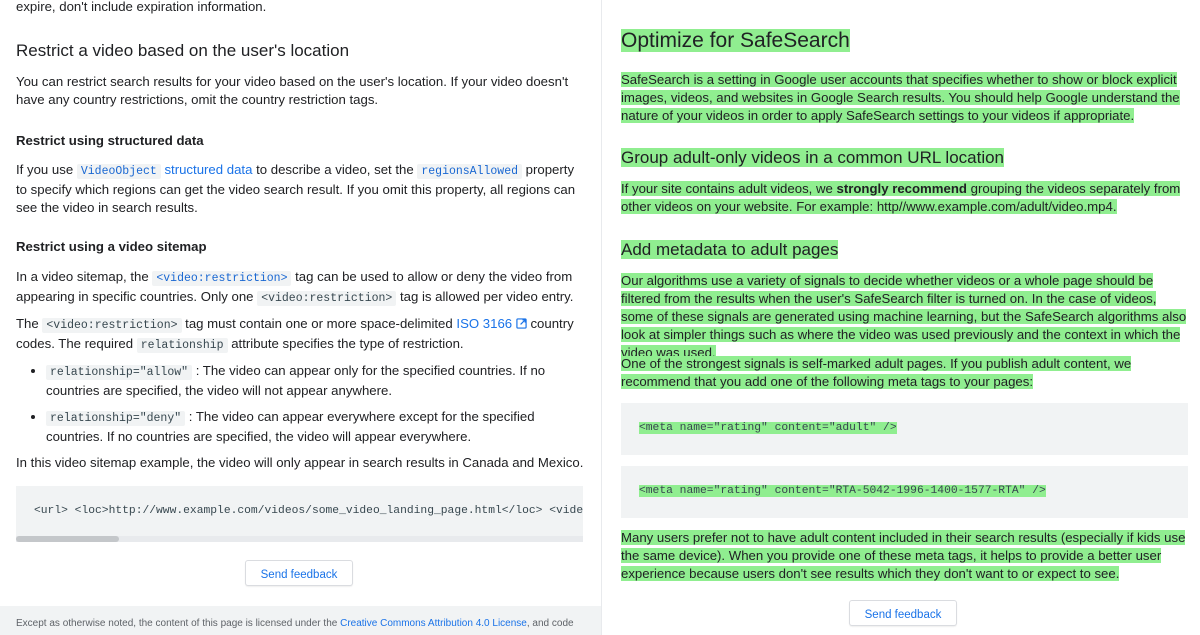 This screenshot has width=1200, height=635. I want to click on text: The, so click(29, 323).